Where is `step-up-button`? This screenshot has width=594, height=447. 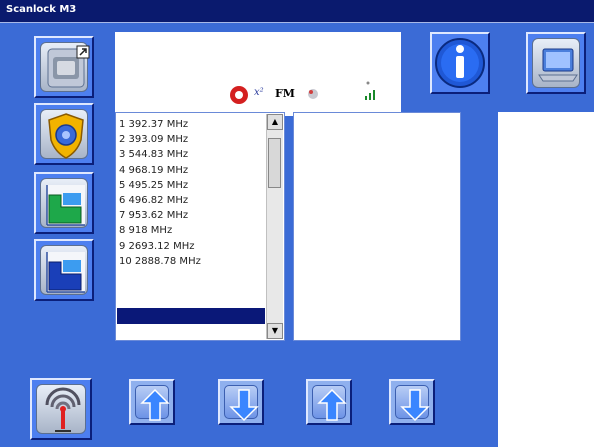
step-up-button is located at coordinates (152, 402).